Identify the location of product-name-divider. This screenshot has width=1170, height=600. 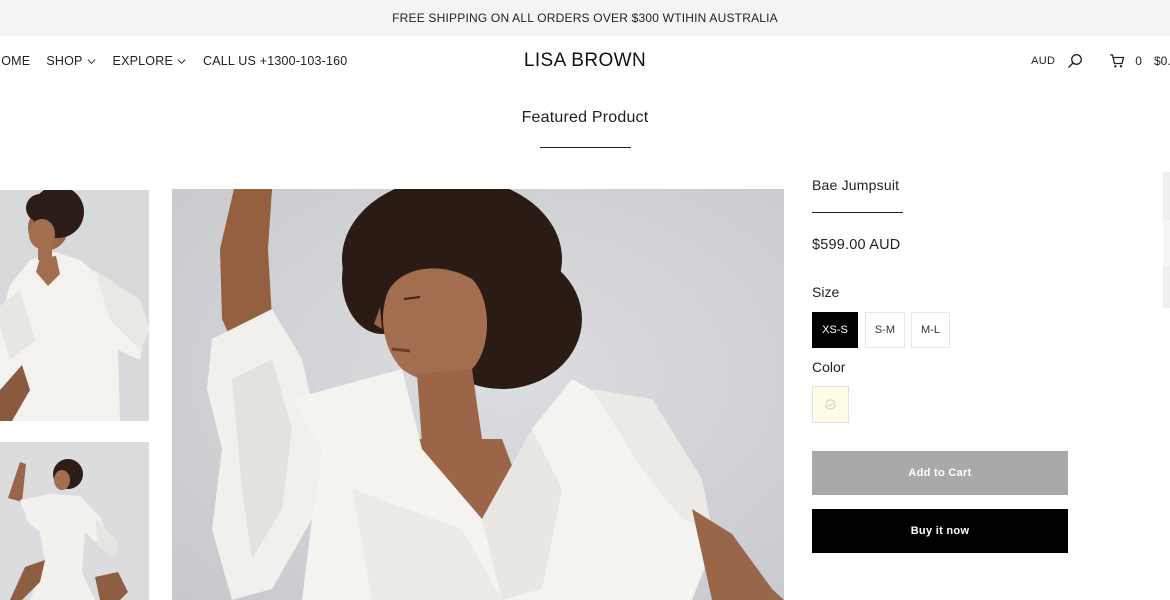
(857, 212).